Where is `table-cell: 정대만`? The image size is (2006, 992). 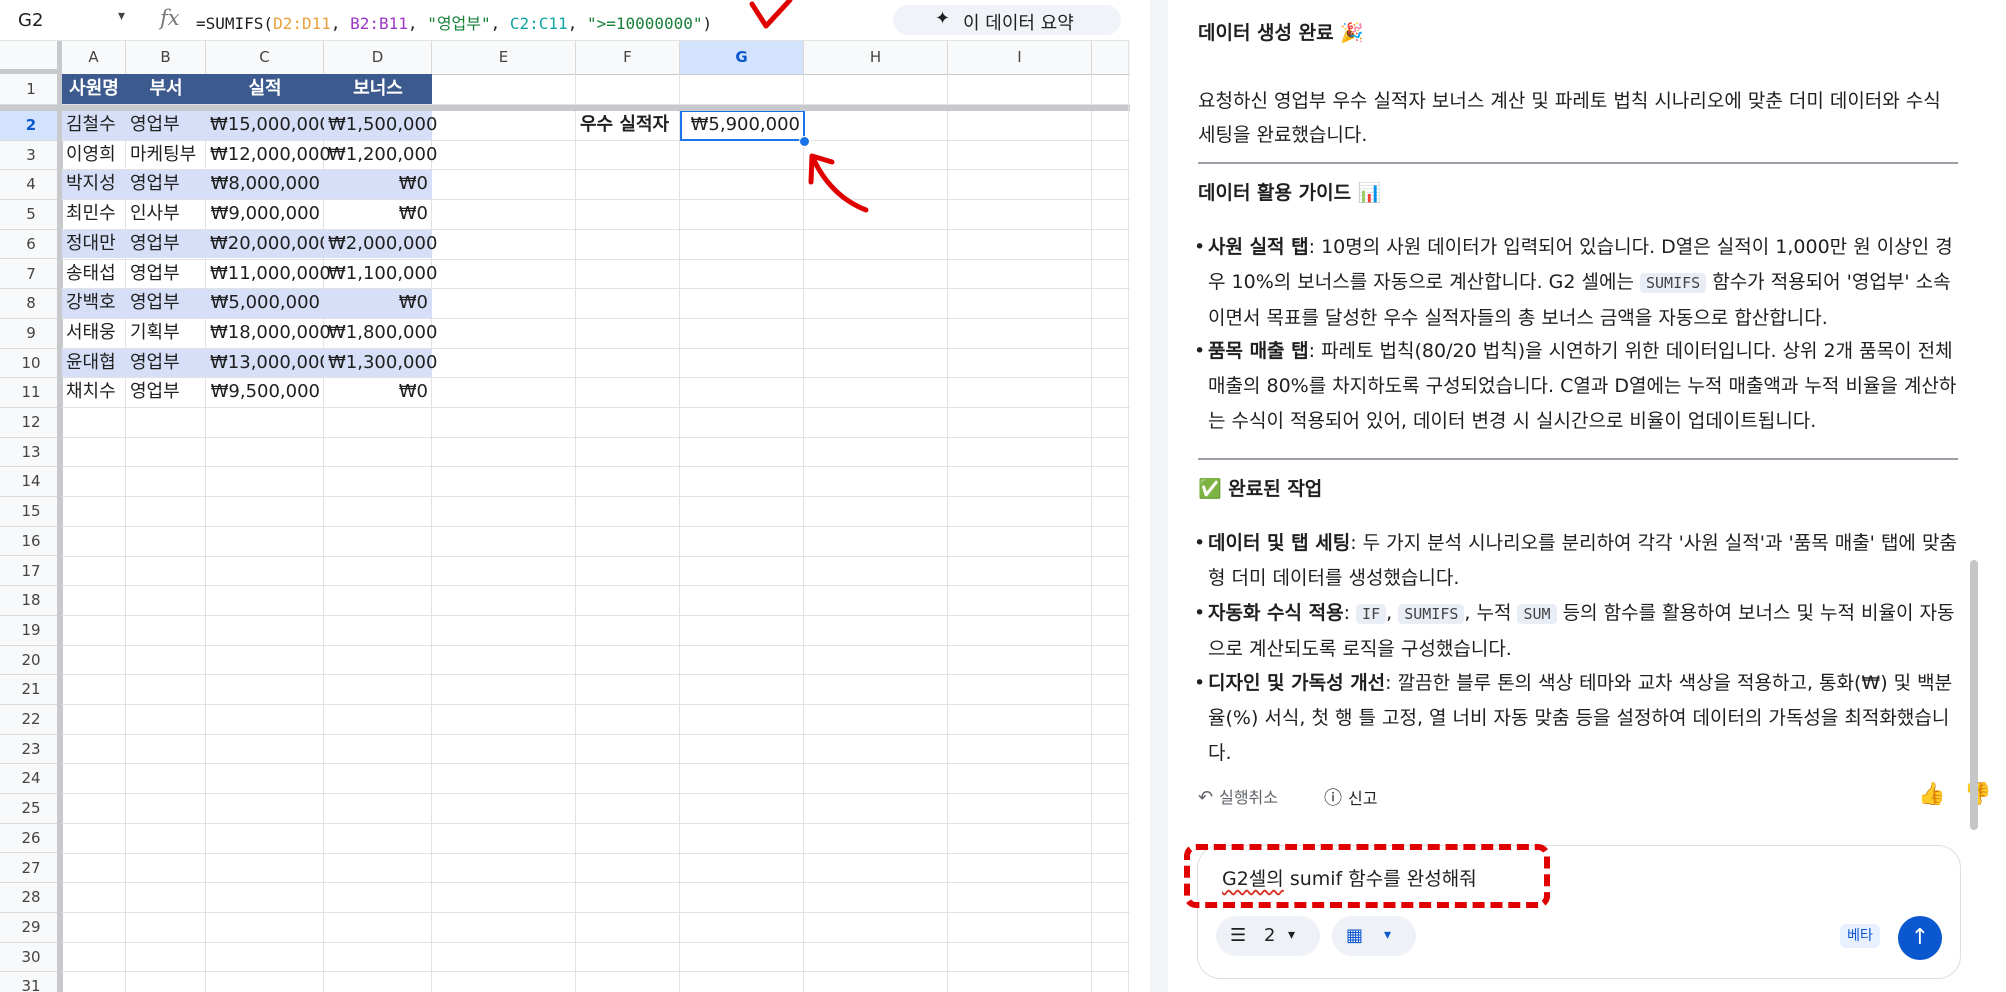 table-cell: 정대만 is located at coordinates (94, 244).